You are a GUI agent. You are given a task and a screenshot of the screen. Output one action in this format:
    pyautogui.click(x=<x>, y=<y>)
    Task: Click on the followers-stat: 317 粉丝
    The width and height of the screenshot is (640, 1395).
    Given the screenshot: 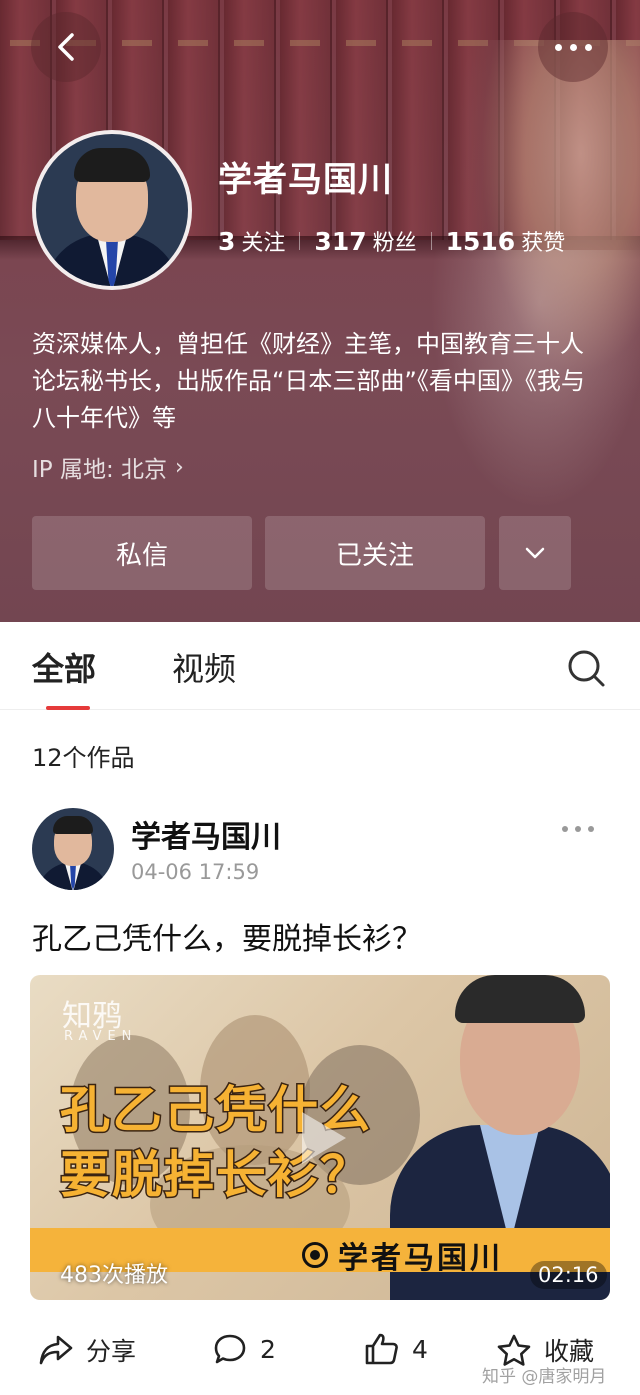 What is the action you would take?
    pyautogui.click(x=365, y=241)
    